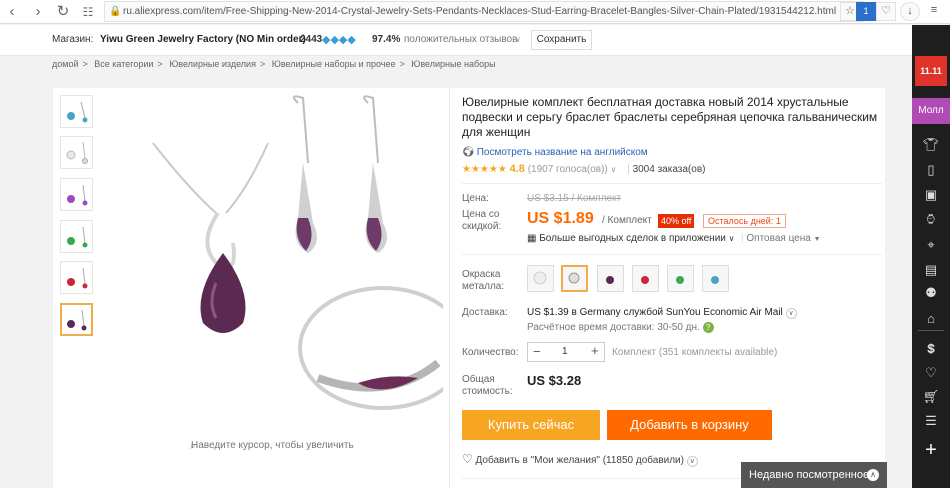  Describe the element at coordinates (931, 145) in the screenshot. I see `clothing-icon: 👕︎` at that location.